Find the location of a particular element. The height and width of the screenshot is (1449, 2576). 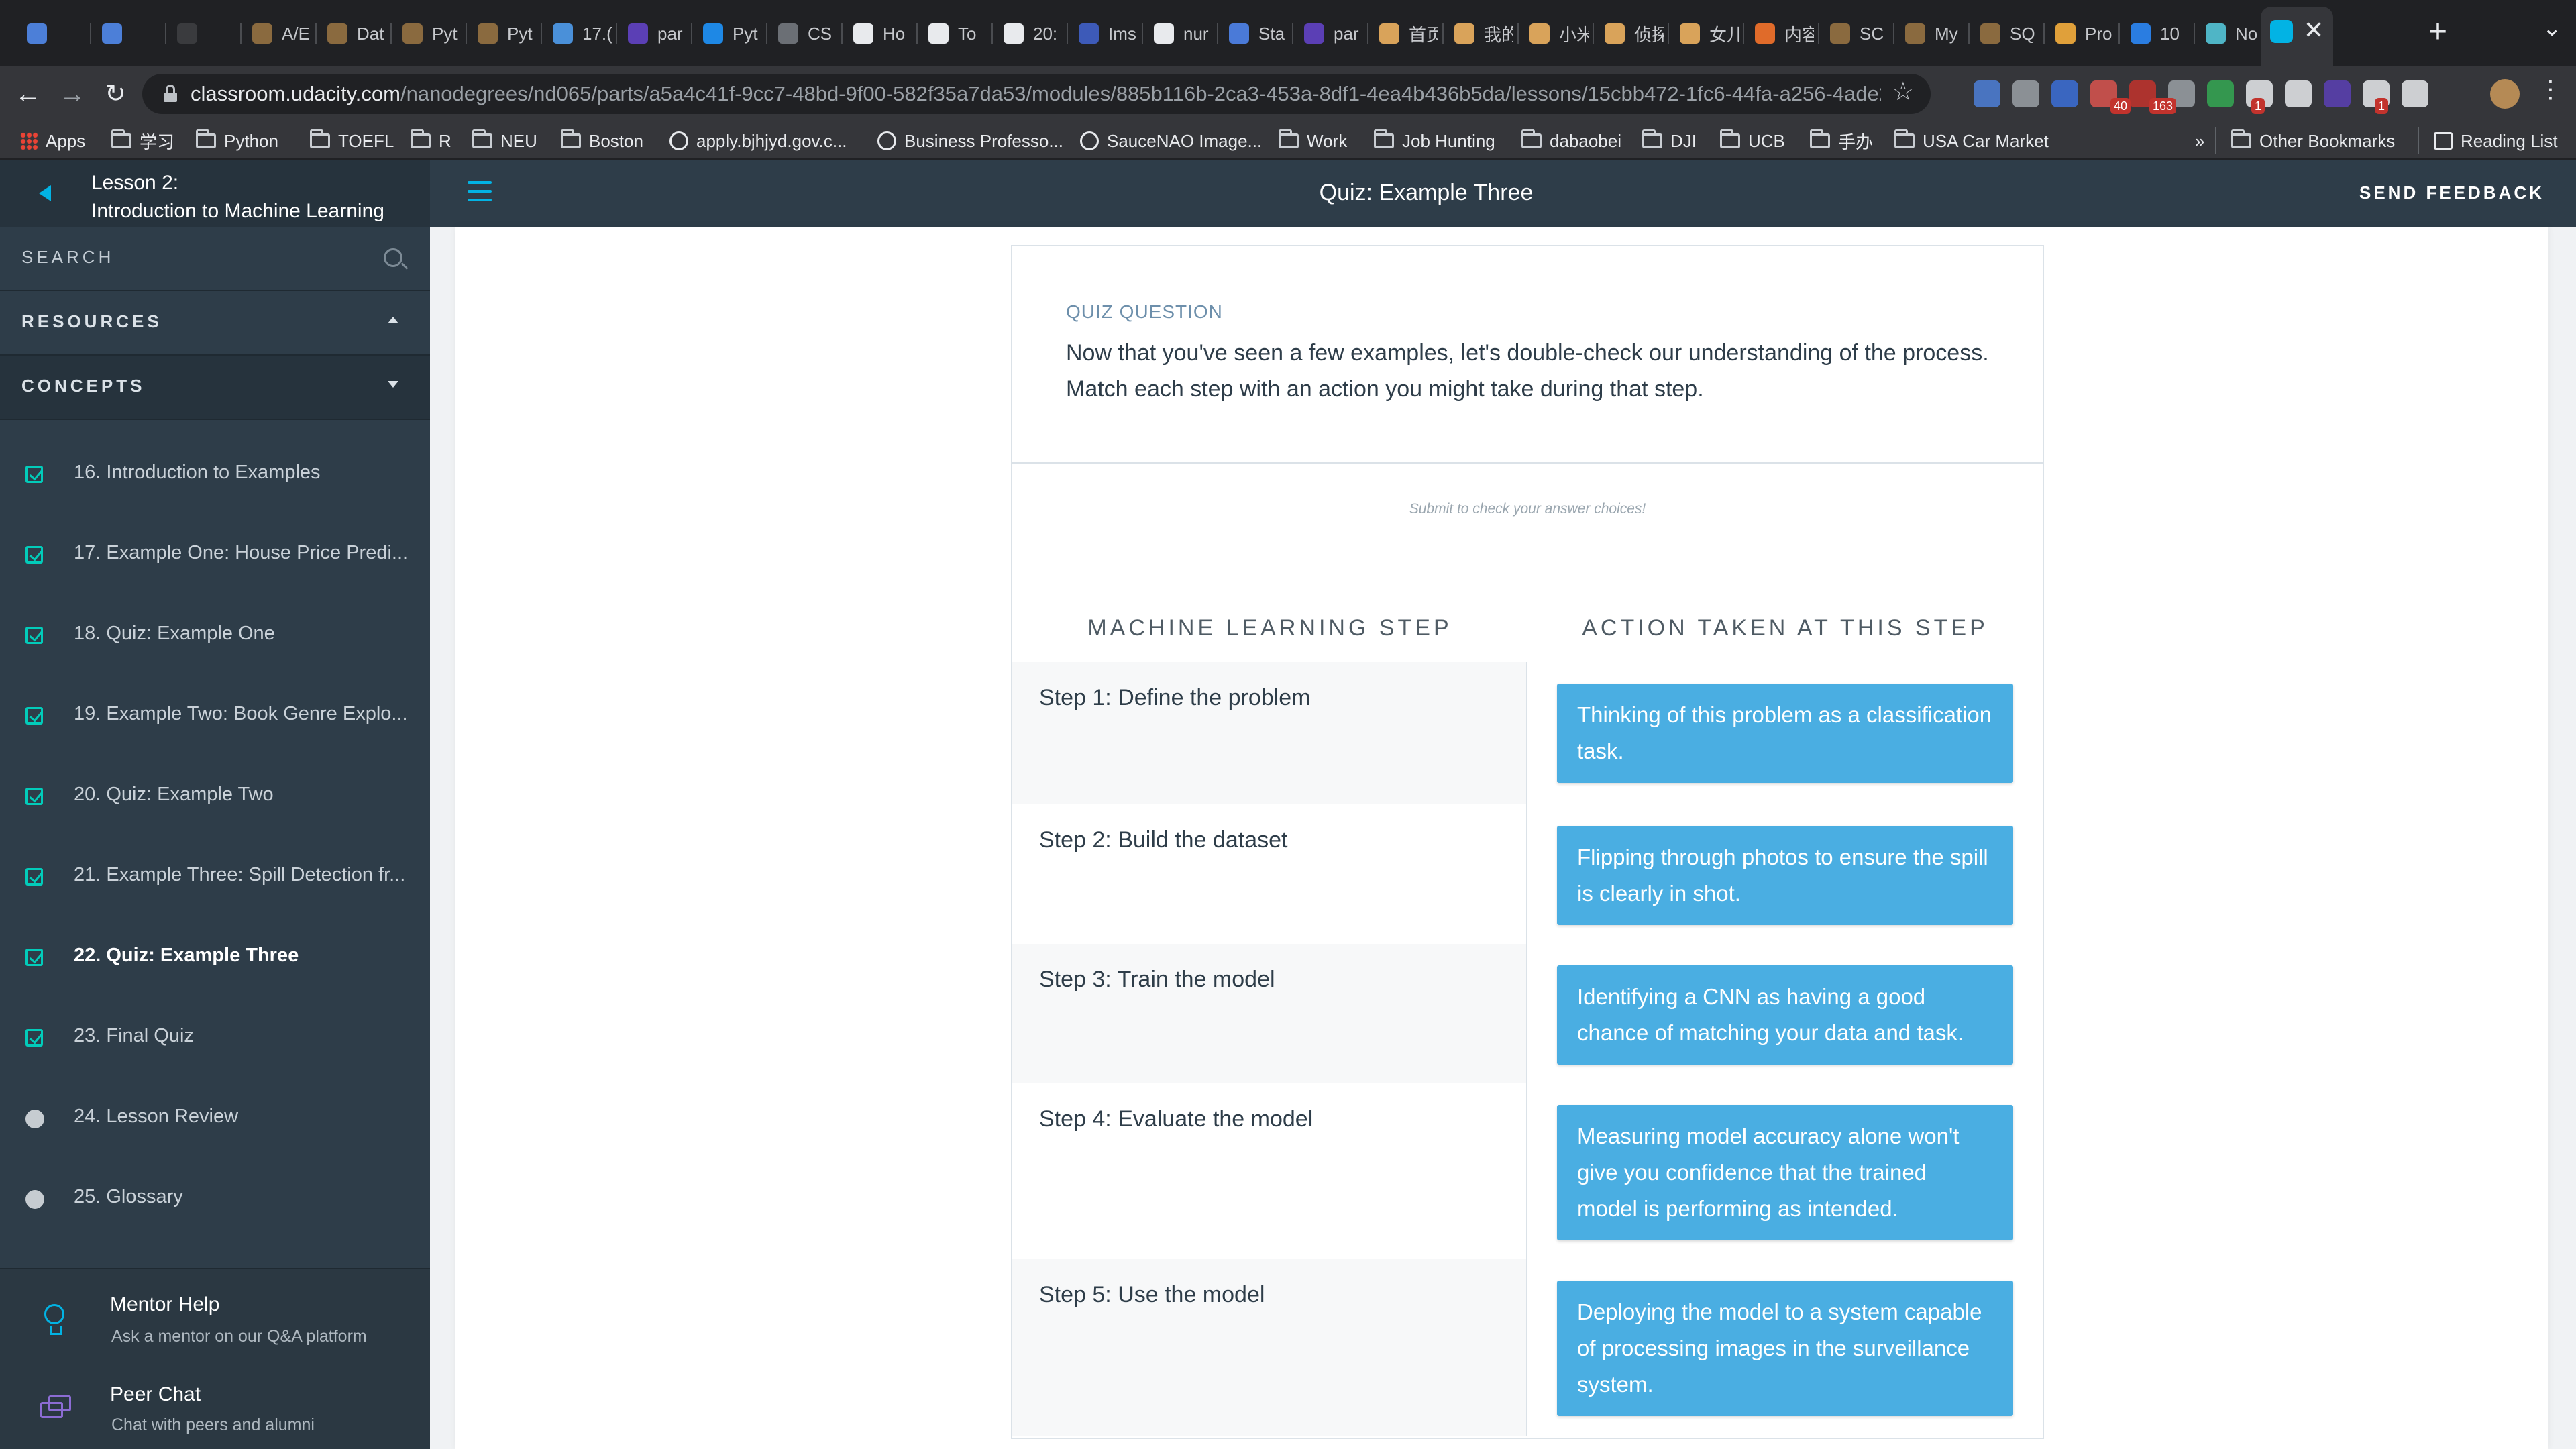

bookmark-item: Work is located at coordinates (1313, 140).